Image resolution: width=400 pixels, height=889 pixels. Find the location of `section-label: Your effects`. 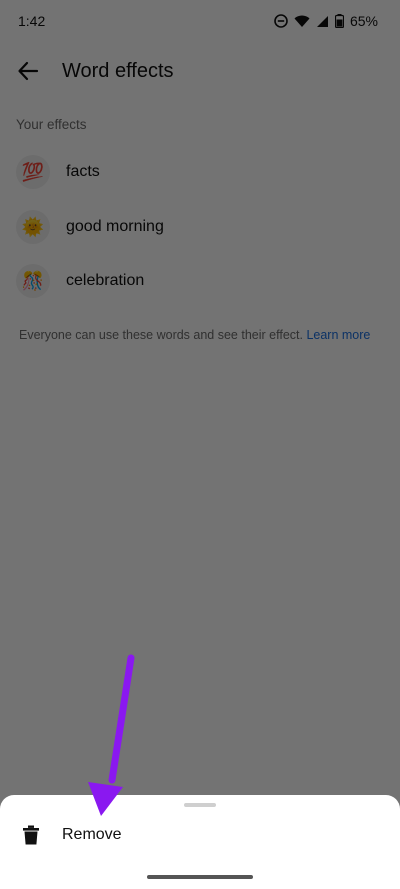

section-label: Your effects is located at coordinates (51, 124).